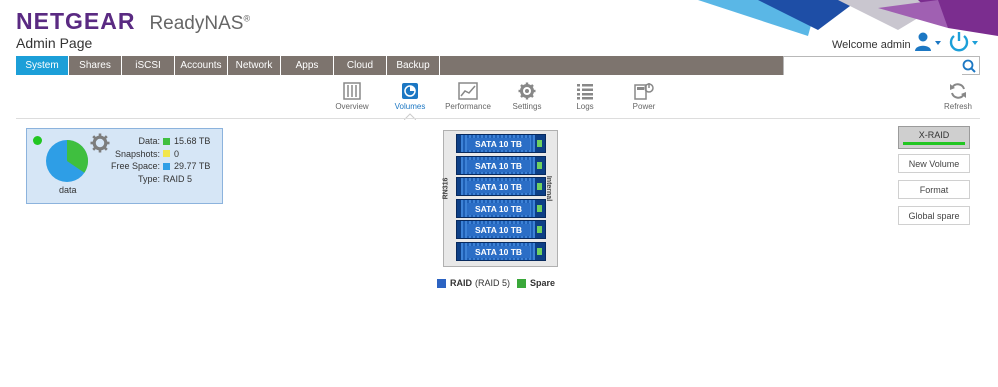  I want to click on disk-legend: RAID (RAID 5) Spare, so click(496, 283).